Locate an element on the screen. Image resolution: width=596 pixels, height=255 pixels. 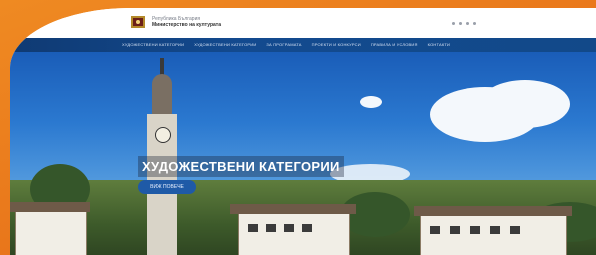
nav-item: ПРАВИЛА И УСЛОВИЯ is located at coordinates (394, 45).